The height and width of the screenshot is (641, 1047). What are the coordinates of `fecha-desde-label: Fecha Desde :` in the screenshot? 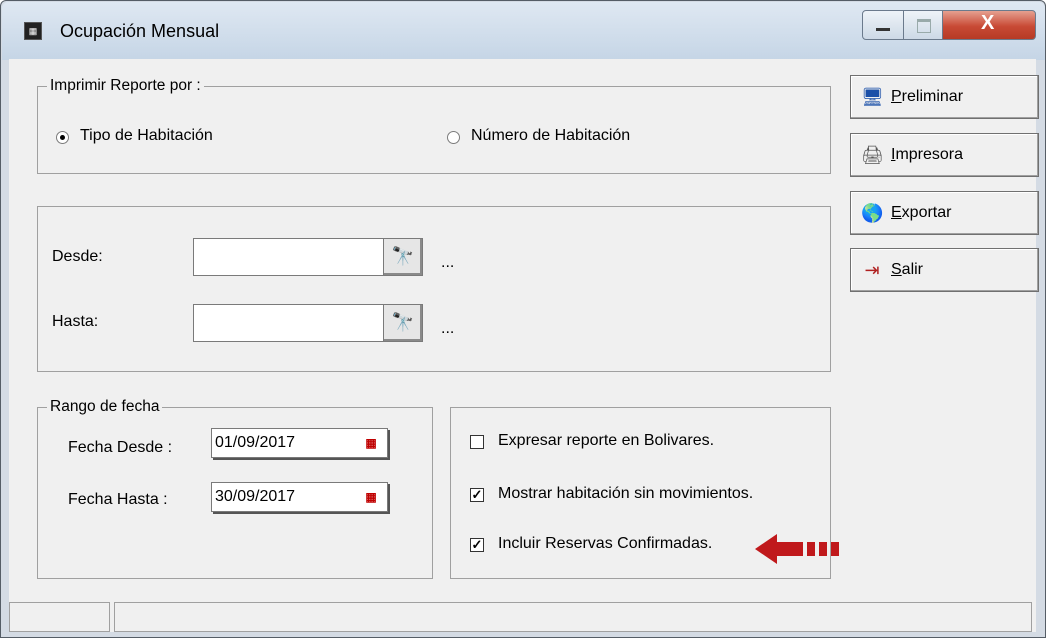 It's located at (120, 447).